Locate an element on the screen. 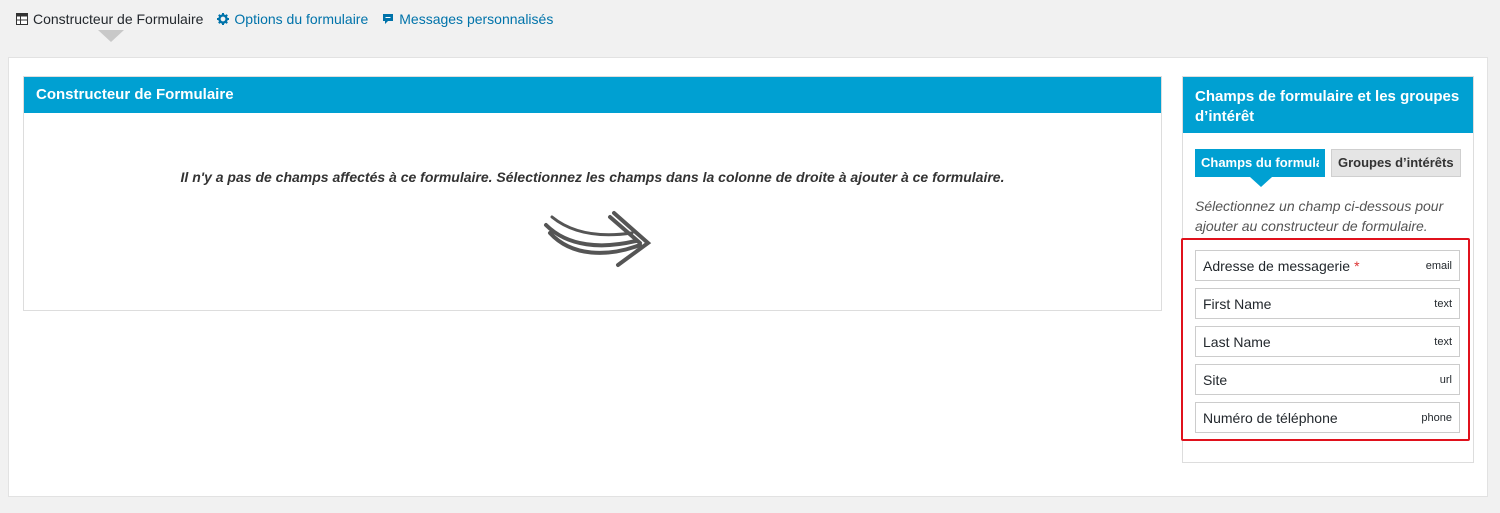 The height and width of the screenshot is (513, 1500). active-tab-pointer is located at coordinates (111, 36).